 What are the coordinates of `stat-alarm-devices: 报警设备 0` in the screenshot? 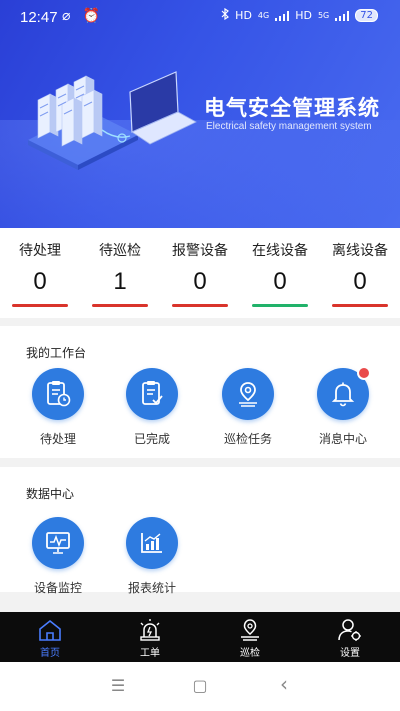 It's located at (200, 273).